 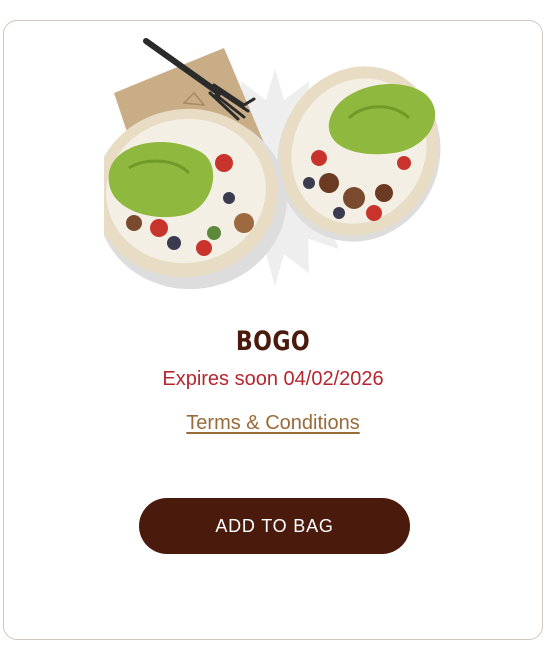 What do you see at coordinates (273, 379) in the screenshot?
I see `expiry-text: Expires soon 04/02/2026` at bounding box center [273, 379].